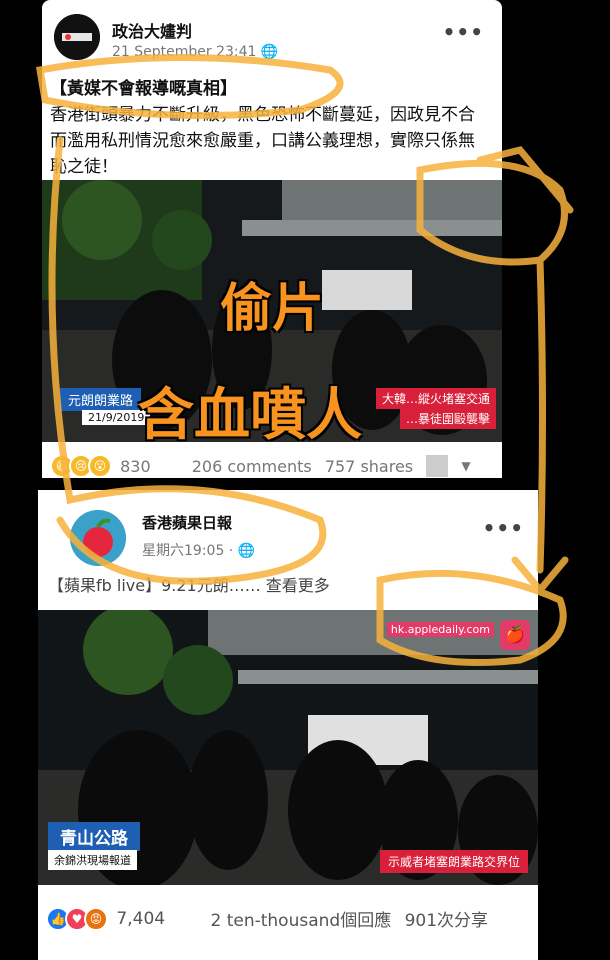  Describe the element at coordinates (300, 918) in the screenshot. I see `comment-count: 2 ten-thousand個回應` at that location.